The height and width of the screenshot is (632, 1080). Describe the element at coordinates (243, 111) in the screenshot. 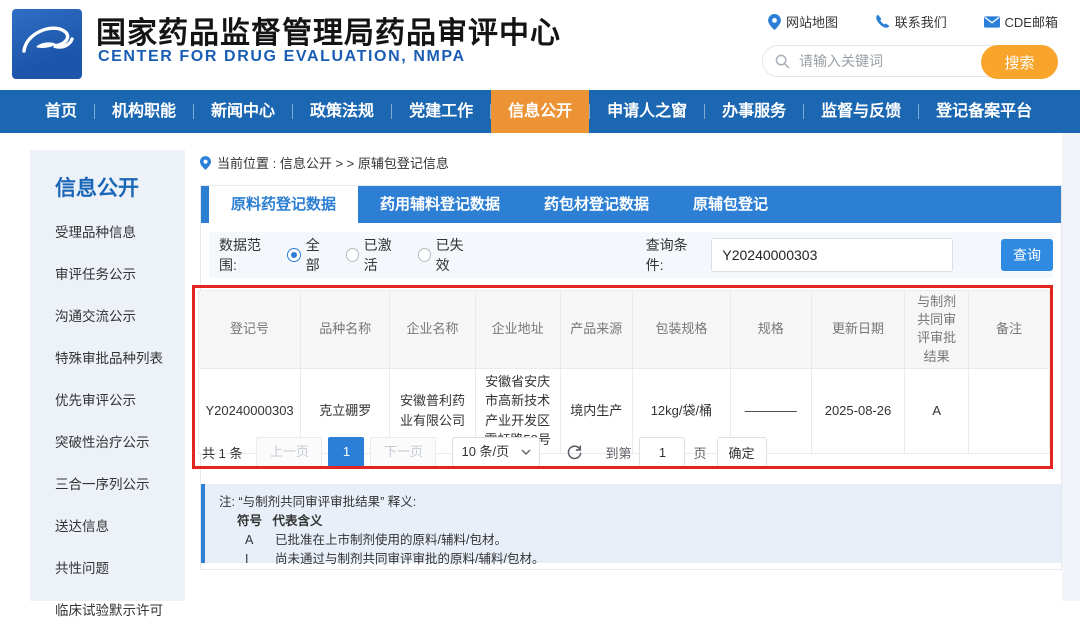

I see `nav-item-news: 新闻中心` at that location.